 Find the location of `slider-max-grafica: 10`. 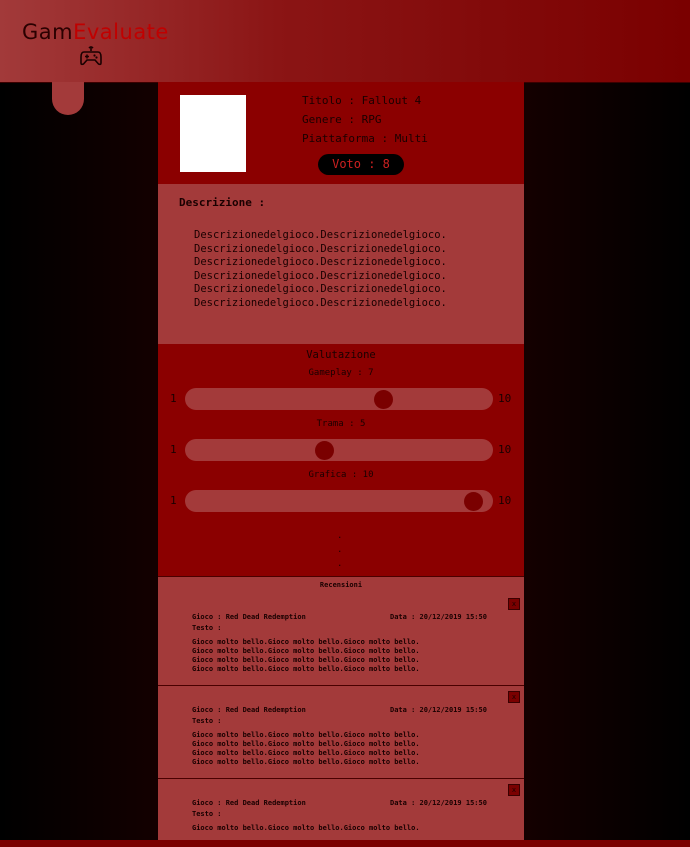

slider-max-grafica: 10 is located at coordinates (505, 500).